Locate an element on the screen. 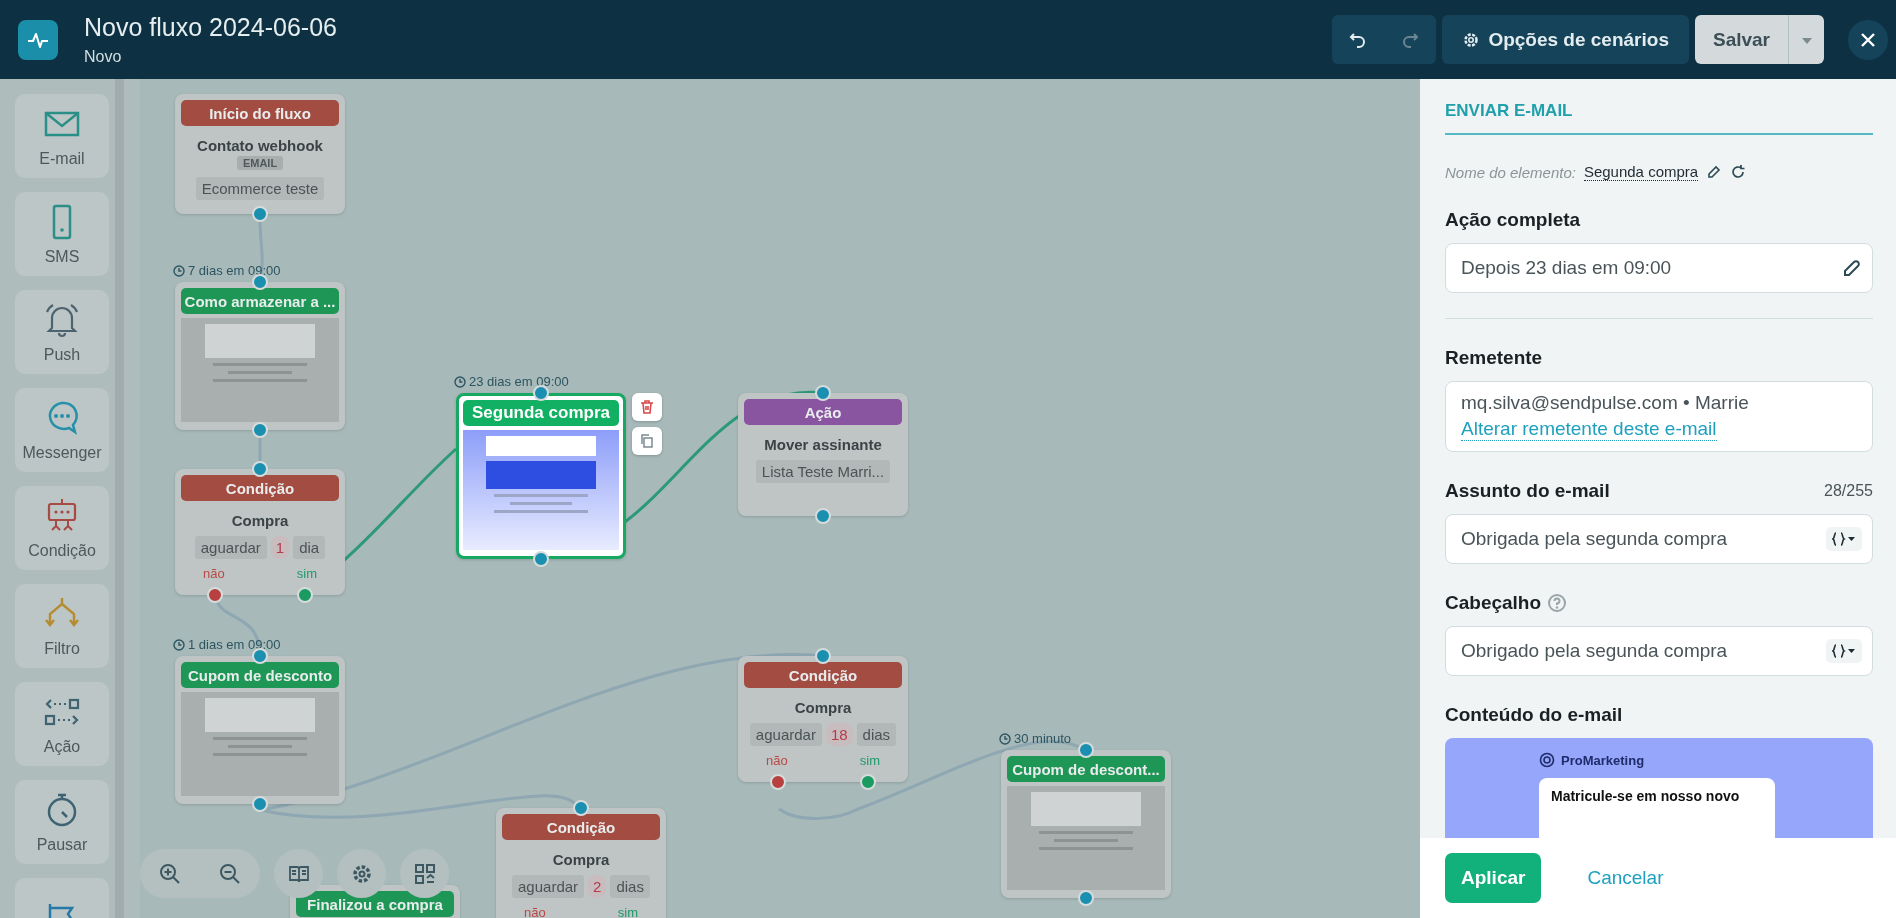  delay-label: 23 dias em 09:00 is located at coordinates (519, 381).